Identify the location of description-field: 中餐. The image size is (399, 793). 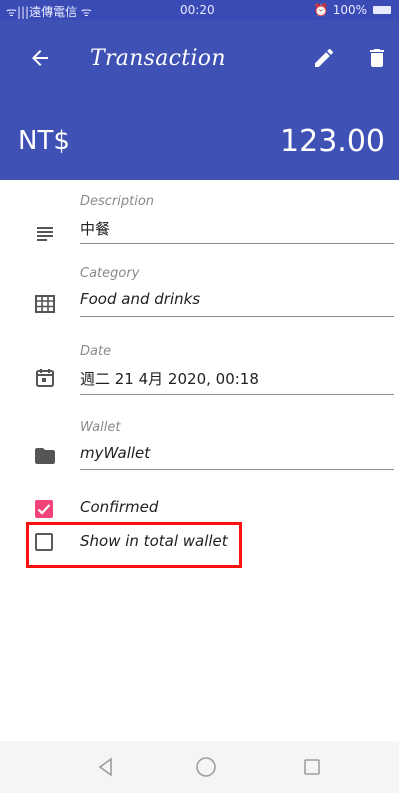
(95, 228).